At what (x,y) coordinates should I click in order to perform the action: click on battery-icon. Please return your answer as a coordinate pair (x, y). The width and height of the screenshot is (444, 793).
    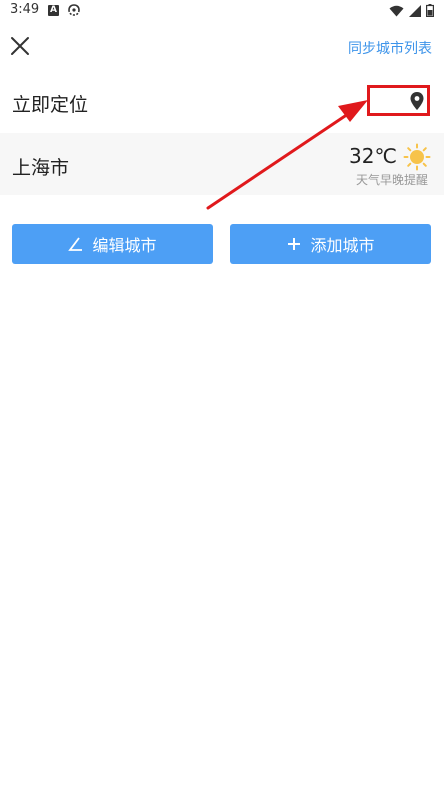
    Looking at the image, I should click on (430, 10).